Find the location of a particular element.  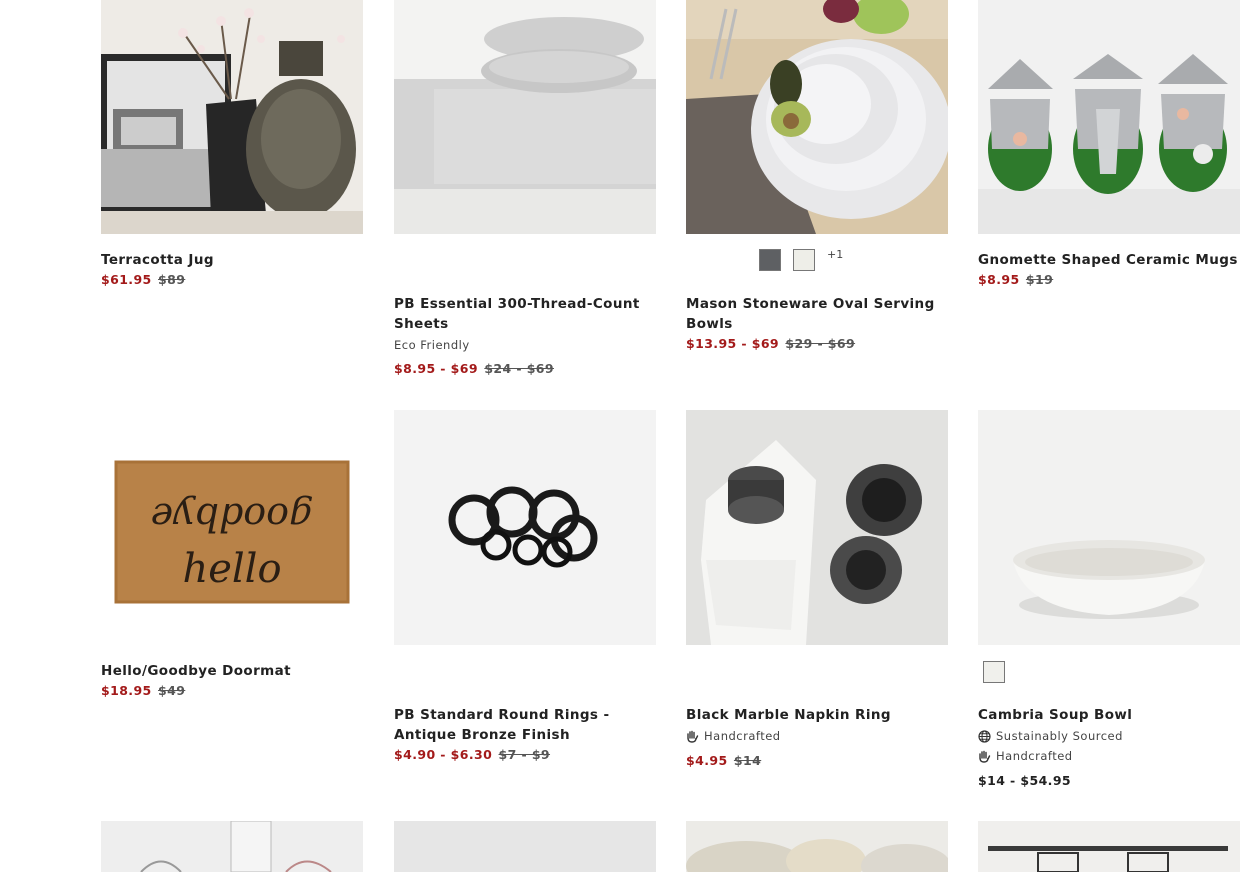

product-name: Mason Stoneware Oval Serving Bowls is located at coordinates (817, 314).